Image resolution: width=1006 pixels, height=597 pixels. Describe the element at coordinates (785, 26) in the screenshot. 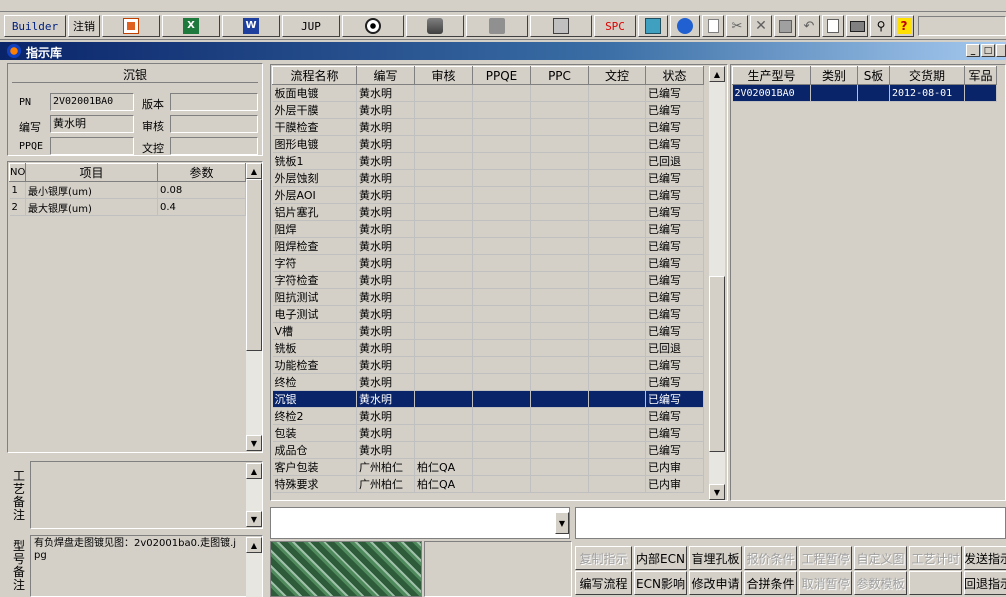

I see `save-icon` at that location.